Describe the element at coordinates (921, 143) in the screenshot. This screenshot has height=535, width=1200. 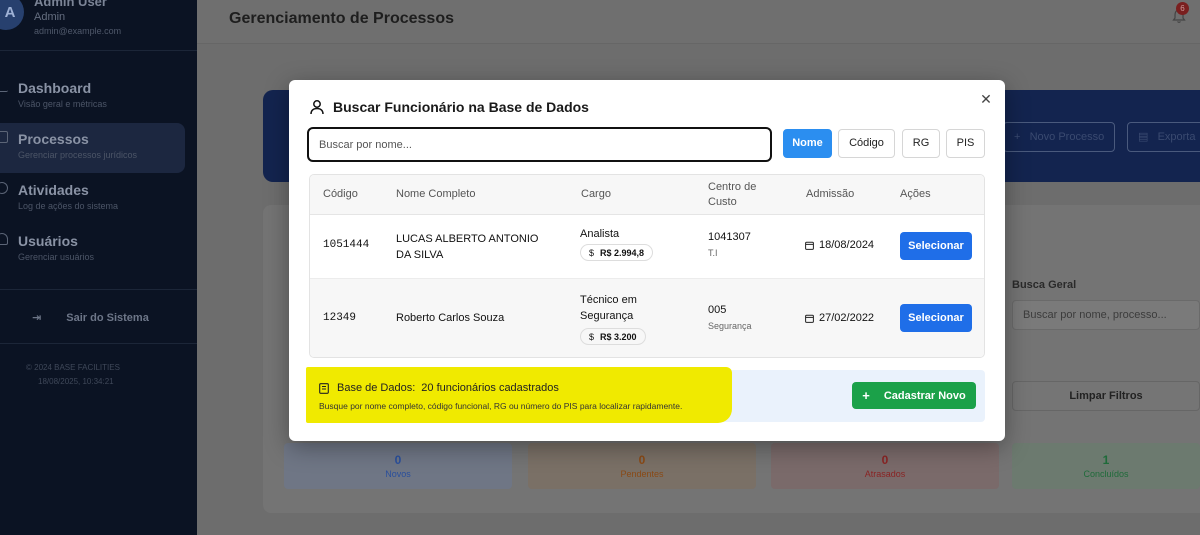
I see `filter-rg-button: RG` at that location.